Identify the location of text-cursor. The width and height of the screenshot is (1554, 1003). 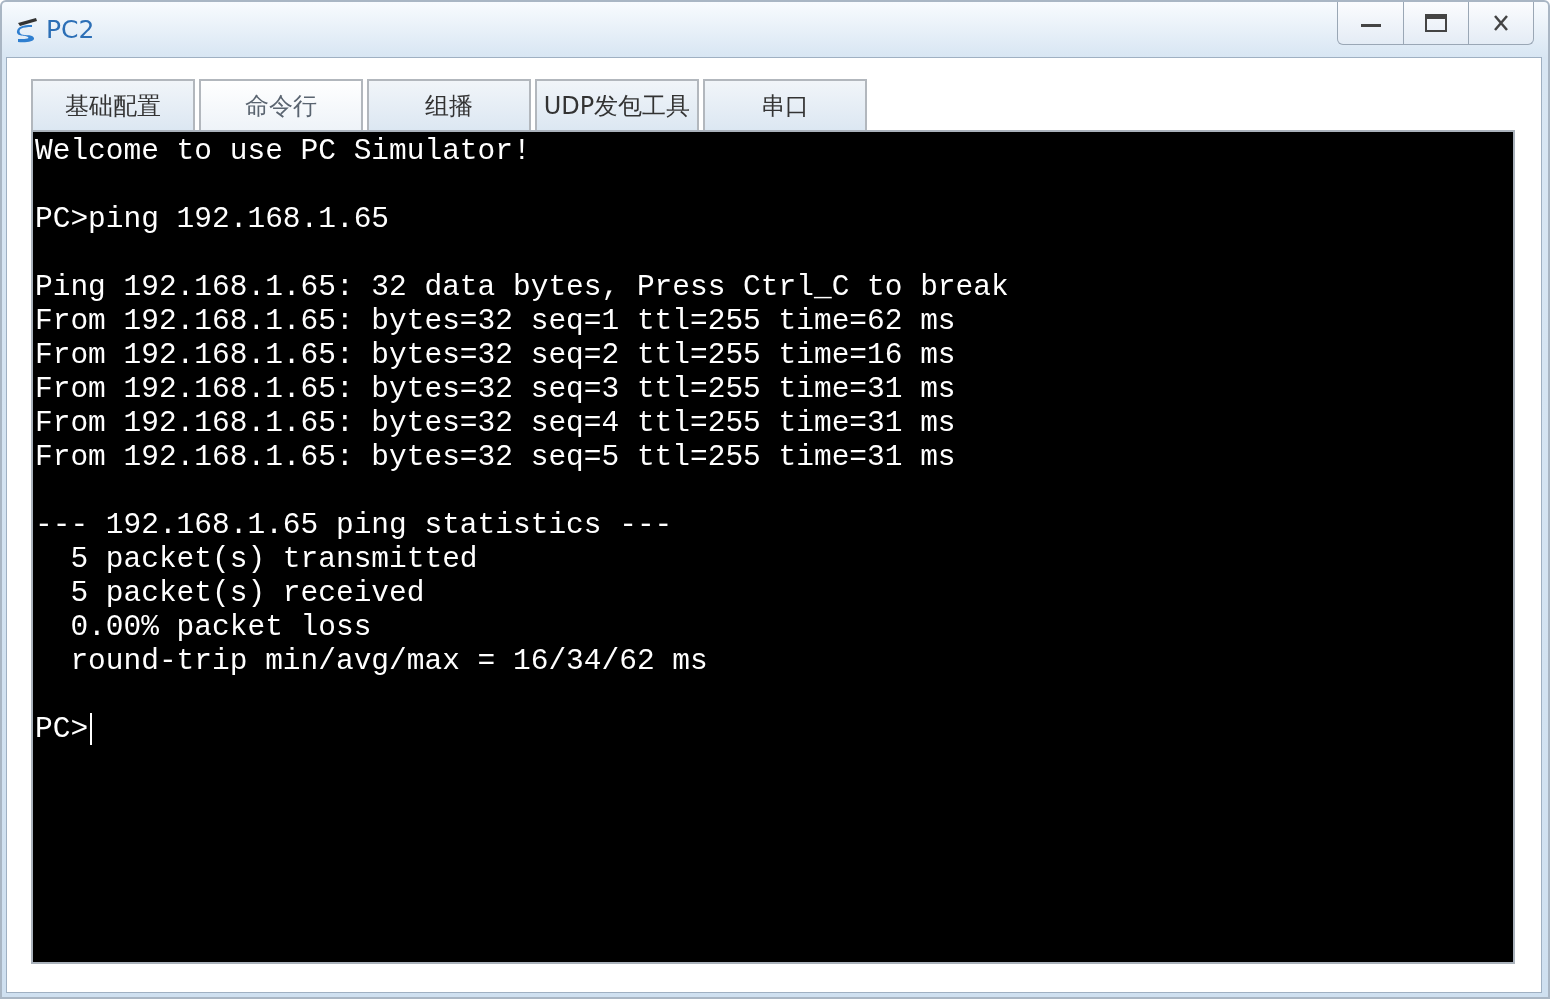
(91, 729).